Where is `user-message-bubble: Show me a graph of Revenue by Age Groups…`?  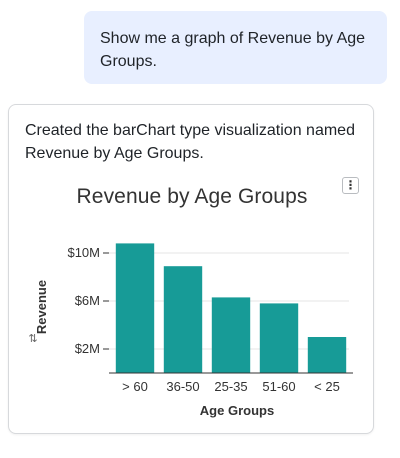
user-message-bubble: Show me a graph of Revenue by Age Groups… is located at coordinates (235, 47).